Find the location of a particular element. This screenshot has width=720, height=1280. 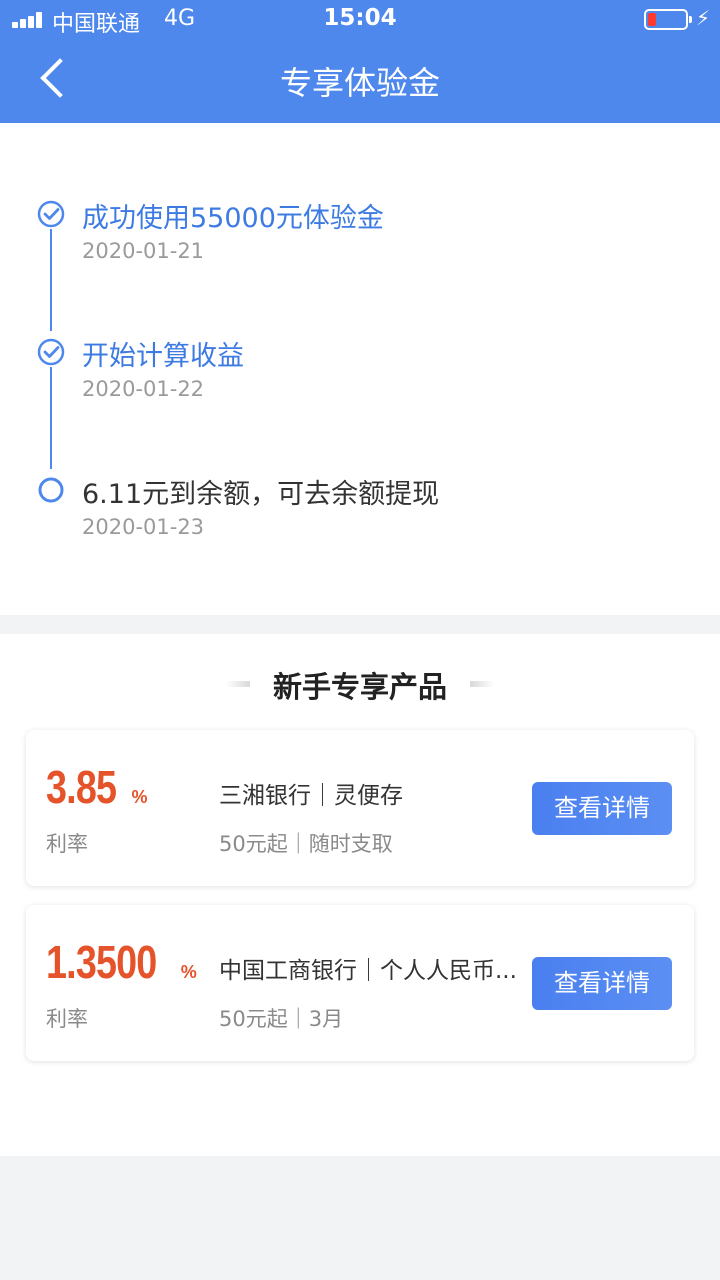

clock: 15:04 is located at coordinates (360, 18).